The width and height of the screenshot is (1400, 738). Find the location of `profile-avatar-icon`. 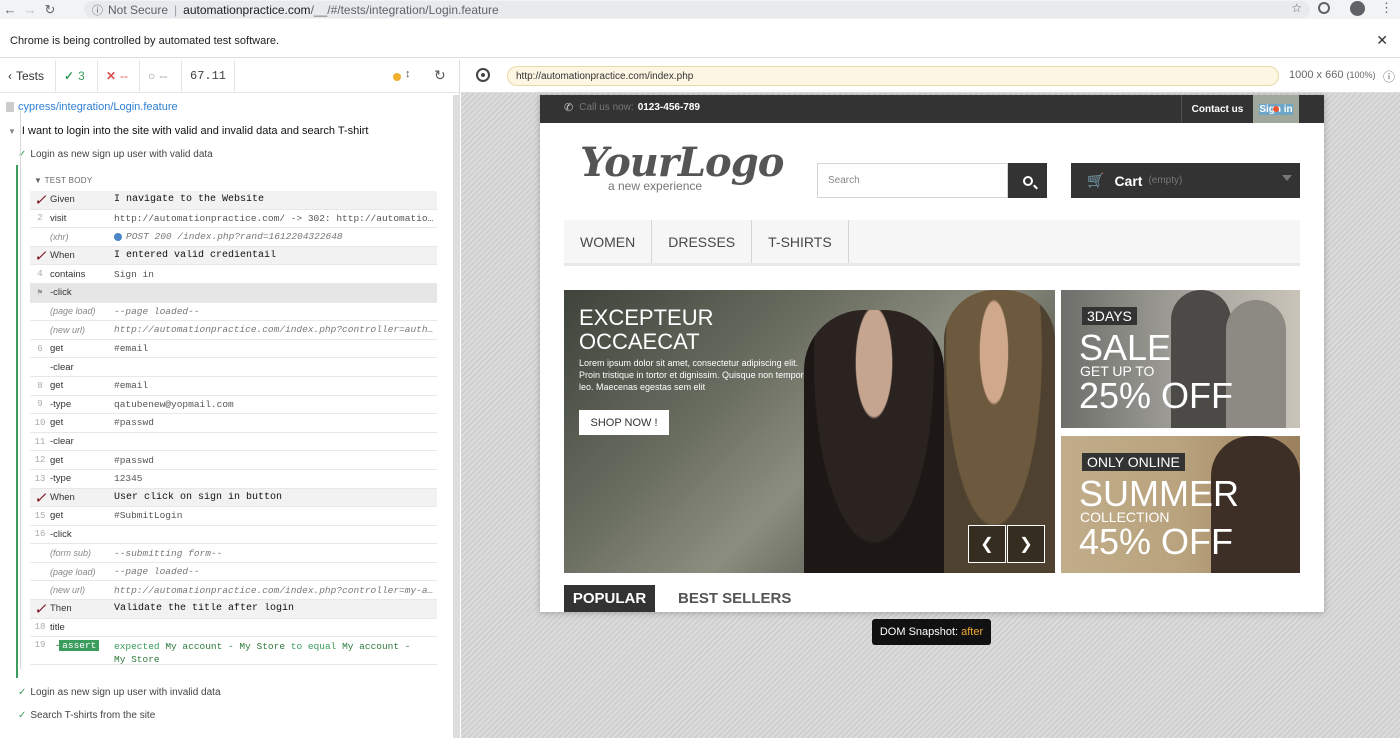

profile-avatar-icon is located at coordinates (1357, 8).